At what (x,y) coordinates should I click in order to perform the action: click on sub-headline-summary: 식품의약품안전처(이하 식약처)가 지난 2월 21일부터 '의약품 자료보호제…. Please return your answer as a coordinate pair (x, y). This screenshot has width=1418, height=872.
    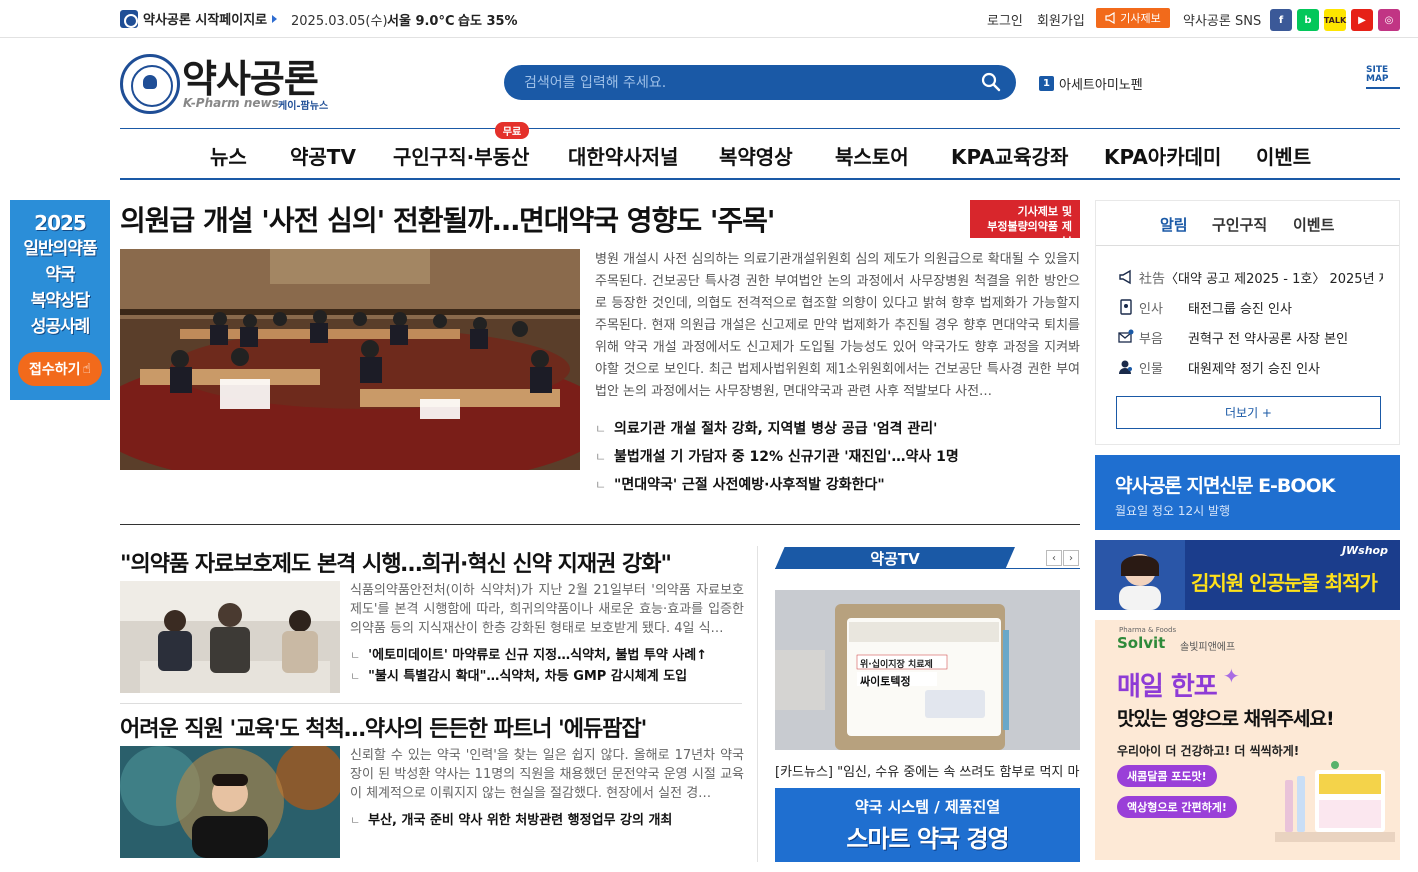
    Looking at the image, I should click on (547, 609).